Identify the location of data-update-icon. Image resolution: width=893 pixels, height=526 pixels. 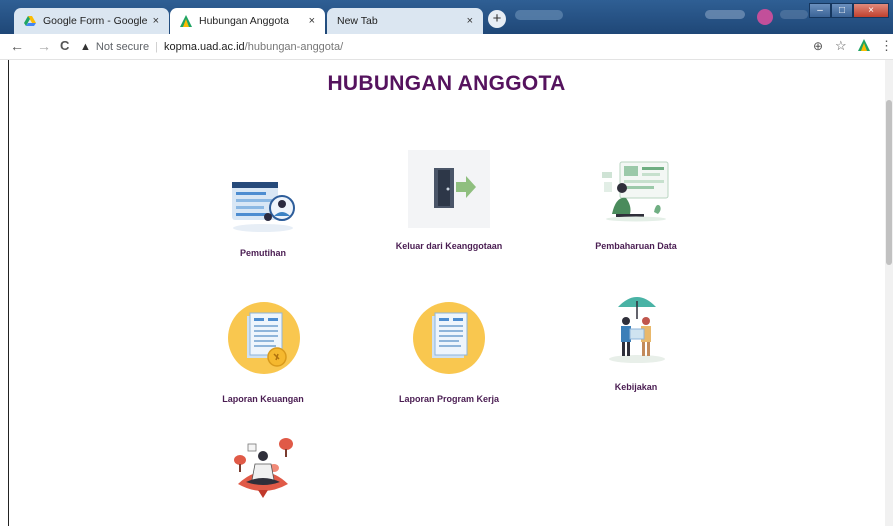
(635, 191).